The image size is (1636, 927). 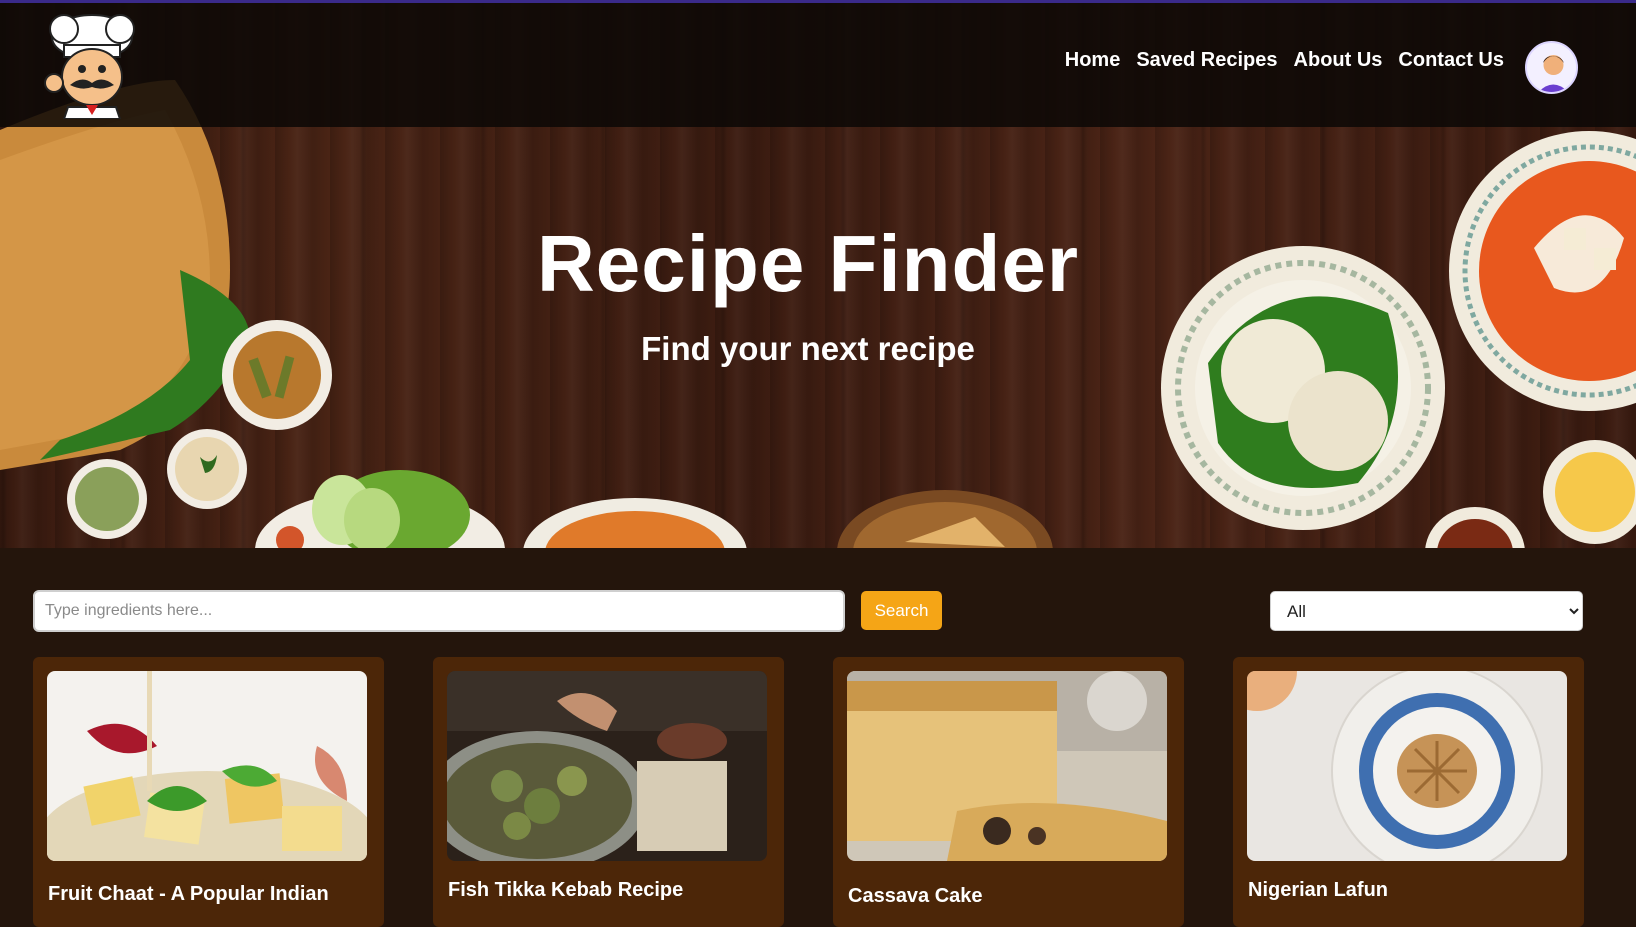 I want to click on recipe-card: Cassava Cake, so click(x=1008, y=792).